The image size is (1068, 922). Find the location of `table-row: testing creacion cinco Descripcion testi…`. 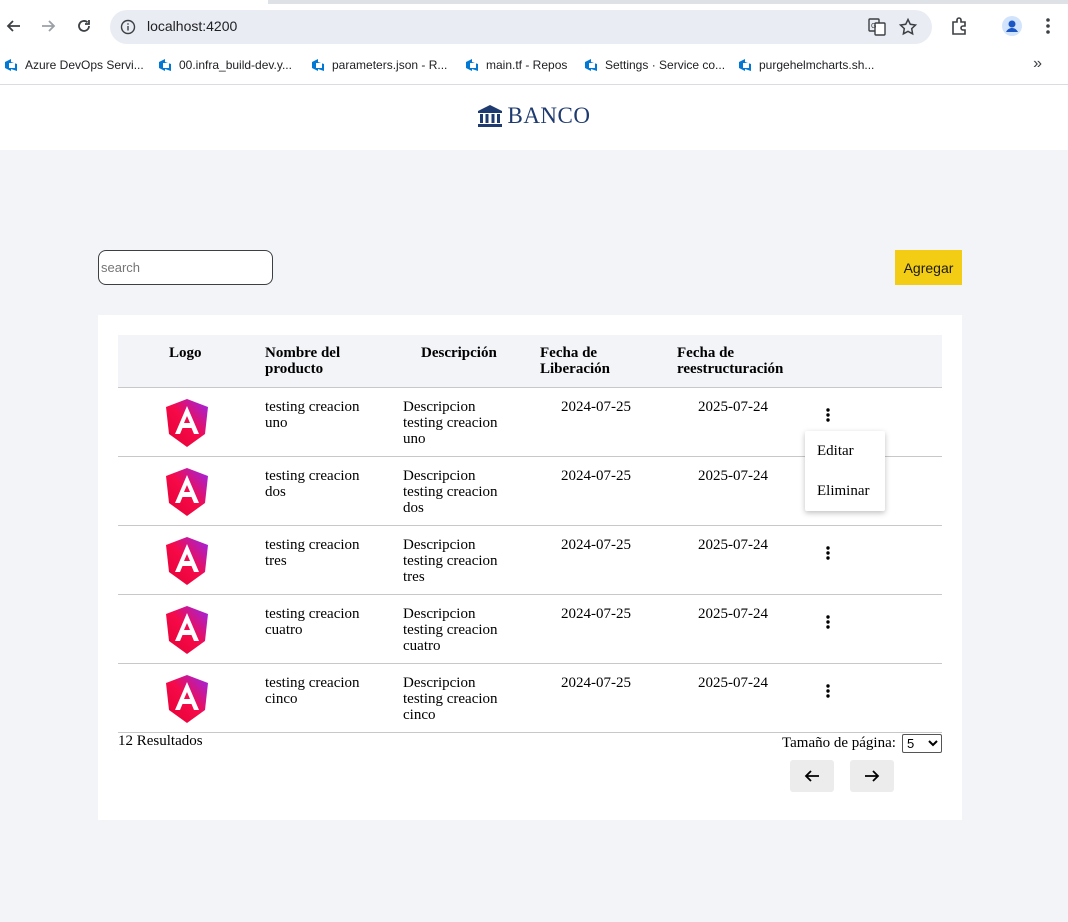

table-row: testing creacion cinco Descripcion testi… is located at coordinates (530, 698).